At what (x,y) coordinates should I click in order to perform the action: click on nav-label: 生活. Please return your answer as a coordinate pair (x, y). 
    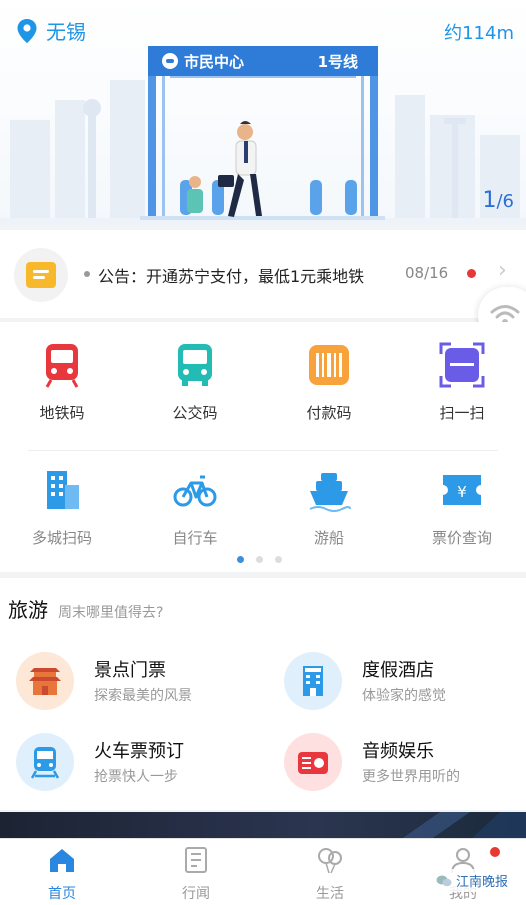
    Looking at the image, I should click on (330, 894).